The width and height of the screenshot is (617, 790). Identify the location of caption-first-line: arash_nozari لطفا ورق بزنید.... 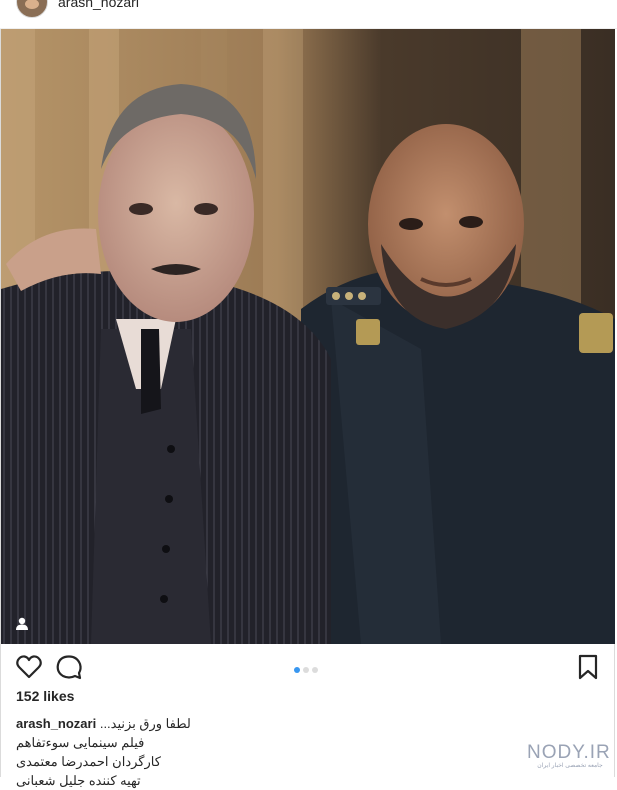
(311, 723).